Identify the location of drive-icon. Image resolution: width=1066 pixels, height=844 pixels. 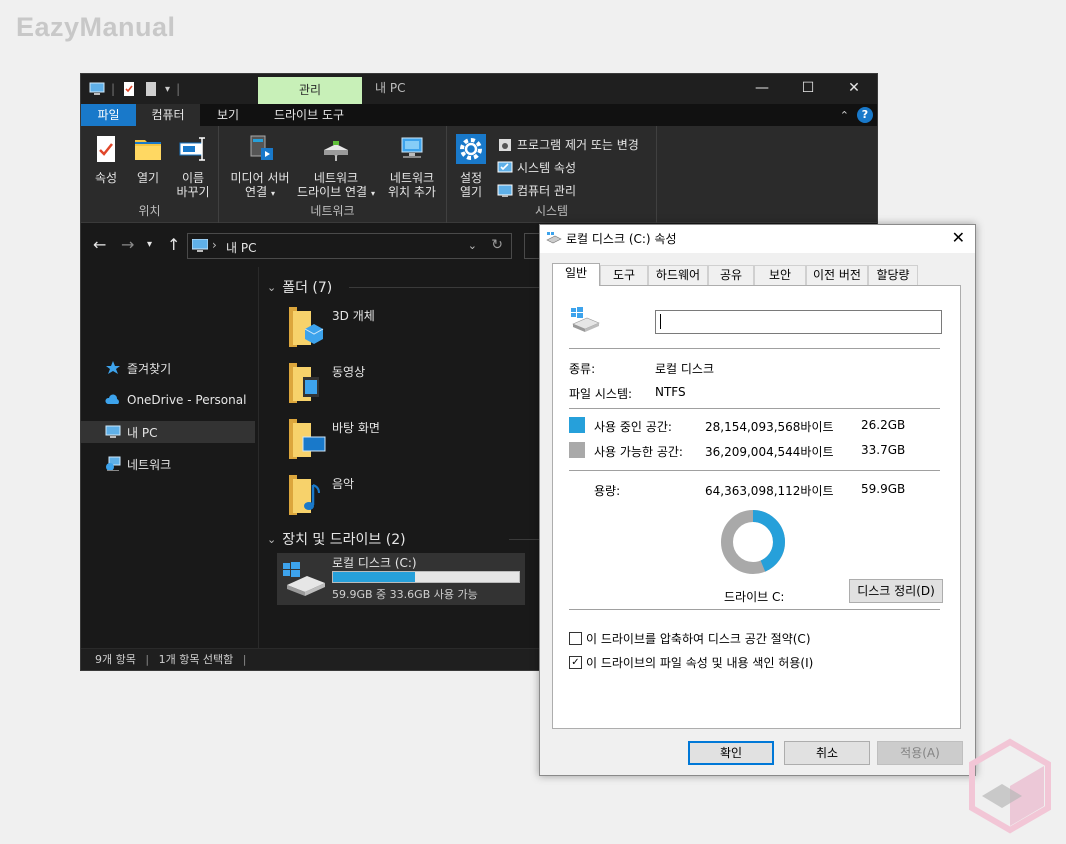
(585, 319).